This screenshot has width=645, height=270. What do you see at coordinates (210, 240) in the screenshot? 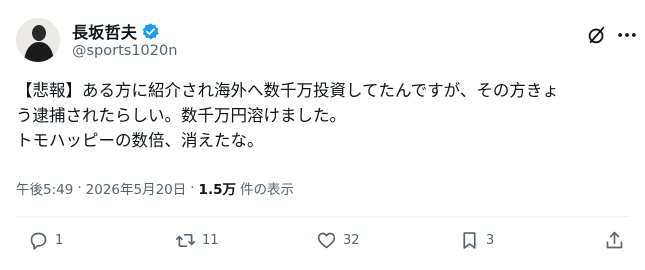
I see `repost-count: 11` at bounding box center [210, 240].